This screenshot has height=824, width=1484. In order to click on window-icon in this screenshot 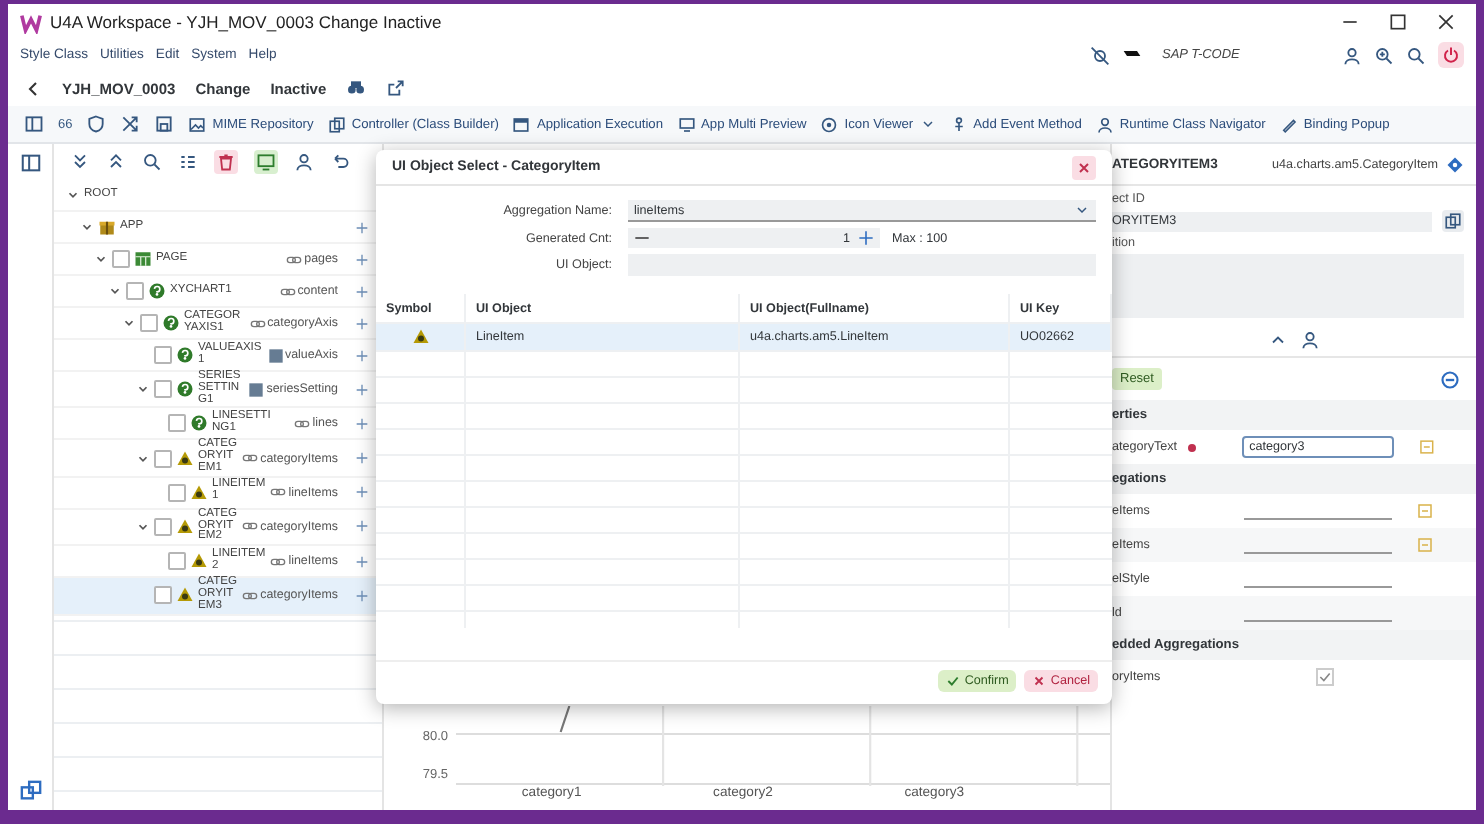, I will do `click(521, 124)`.